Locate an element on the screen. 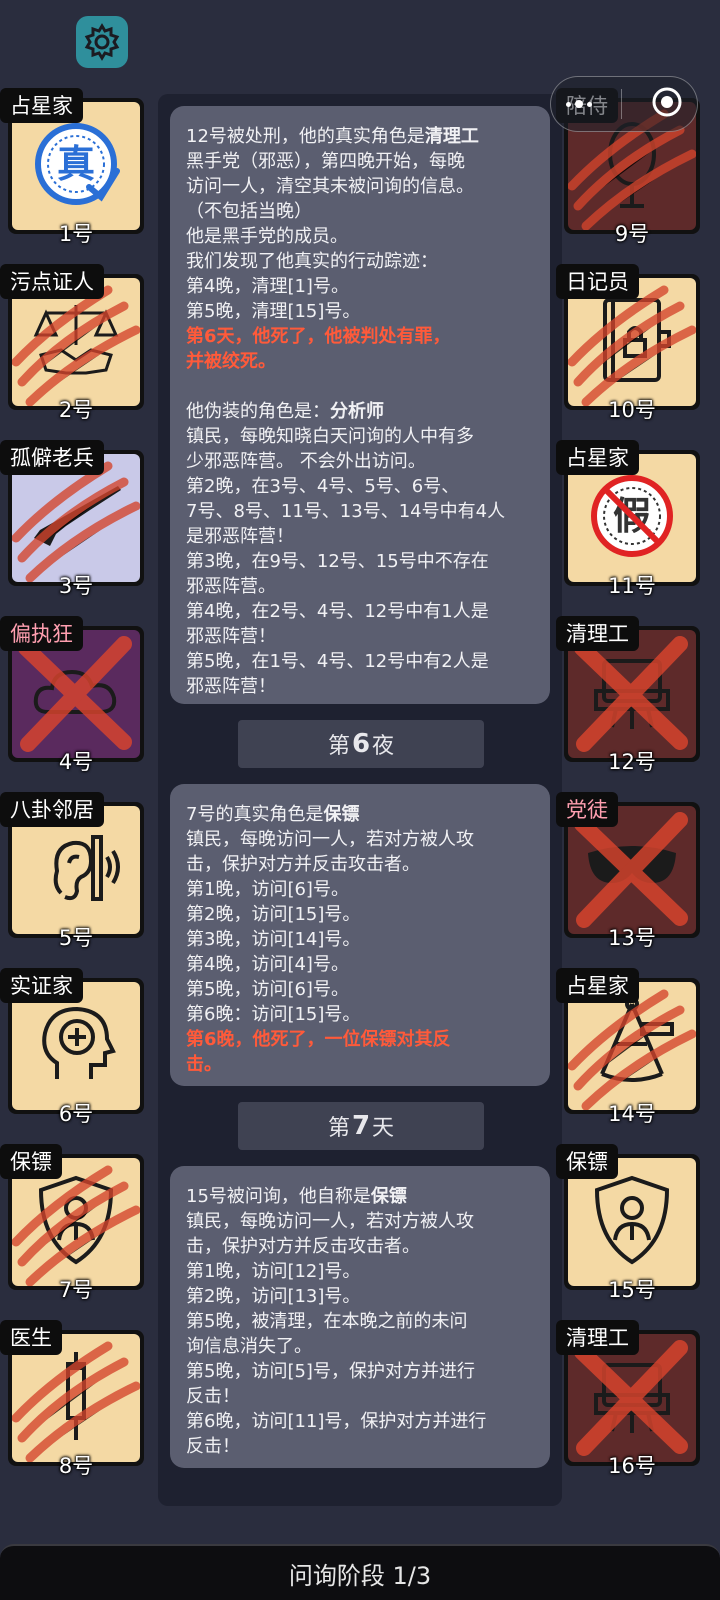 The height and width of the screenshot is (1600, 720). svg-text: 真 is located at coordinates (76, 164).